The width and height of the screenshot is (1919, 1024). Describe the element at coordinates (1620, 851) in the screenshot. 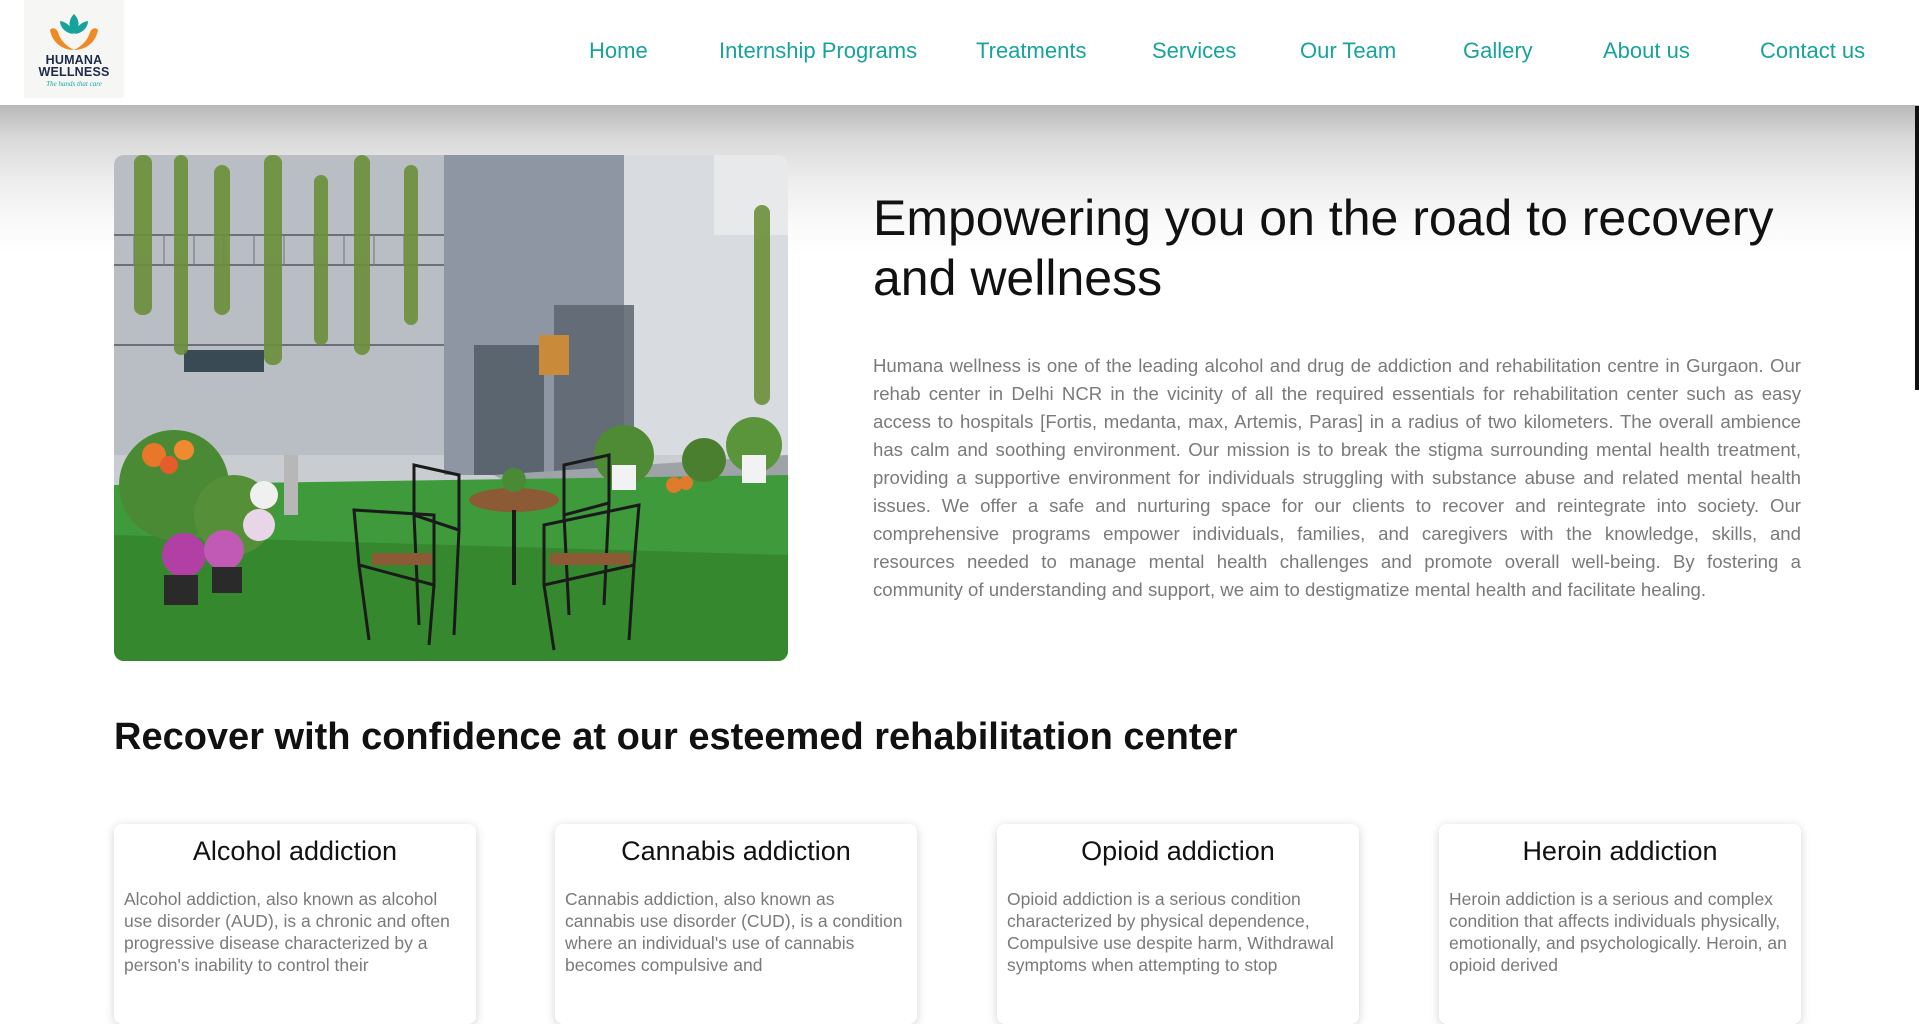

I see `card-title: Heroin addiction` at that location.